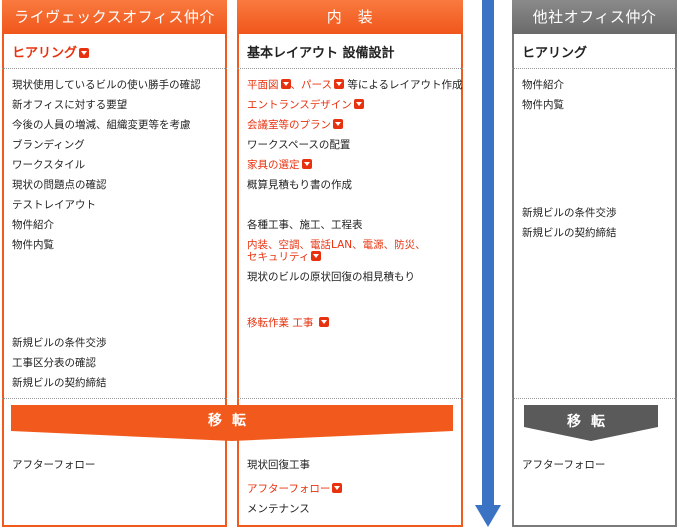 The height and width of the screenshot is (529, 679). I want to click on layout-item: 平面図 、パース 等によるレイアウト作成, so click(355, 85).